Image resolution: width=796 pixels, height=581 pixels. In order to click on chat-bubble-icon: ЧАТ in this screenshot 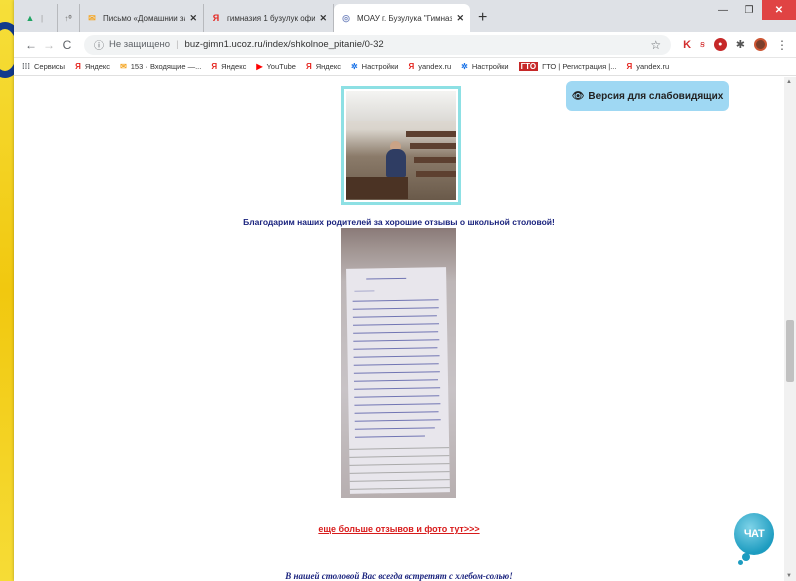, I will do `click(754, 534)`.